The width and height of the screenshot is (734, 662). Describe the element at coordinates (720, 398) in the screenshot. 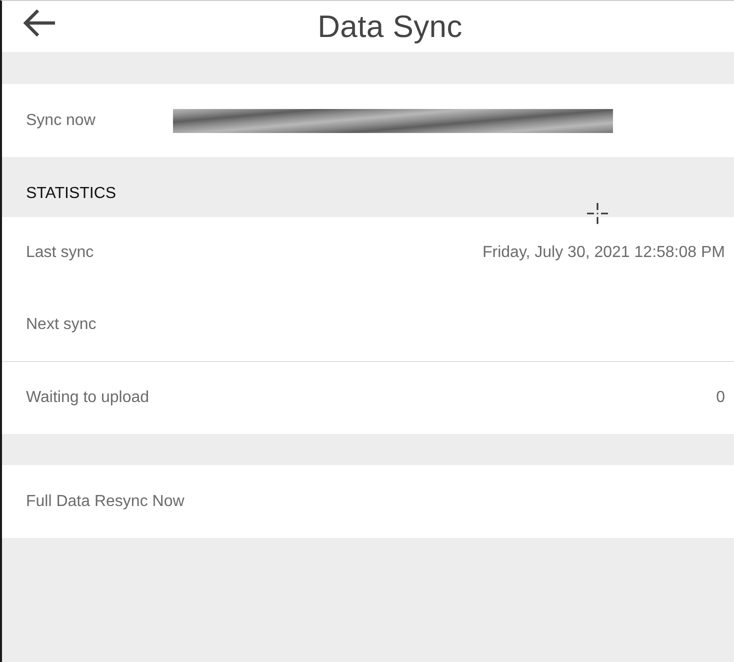

I see `stat-value: 0` at that location.